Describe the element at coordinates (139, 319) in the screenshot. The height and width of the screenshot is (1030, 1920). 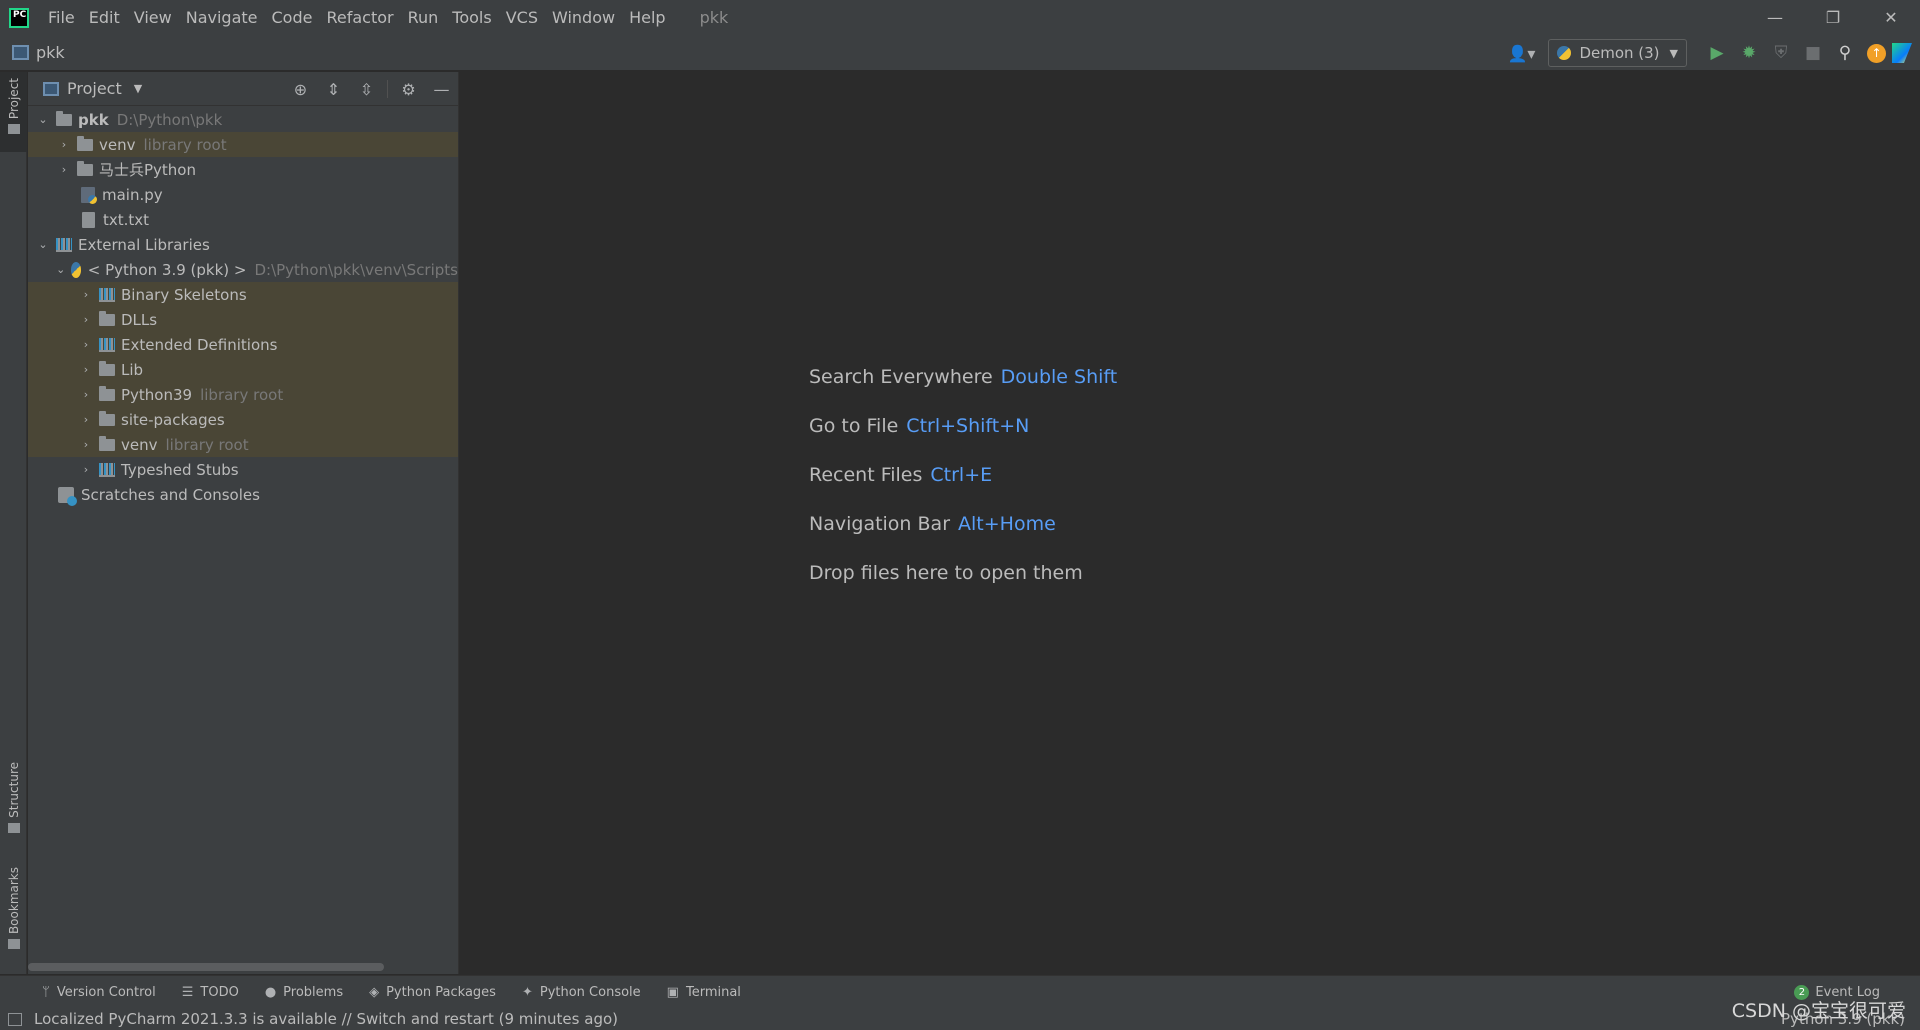
I see `tree-item-label: DLLs` at that location.